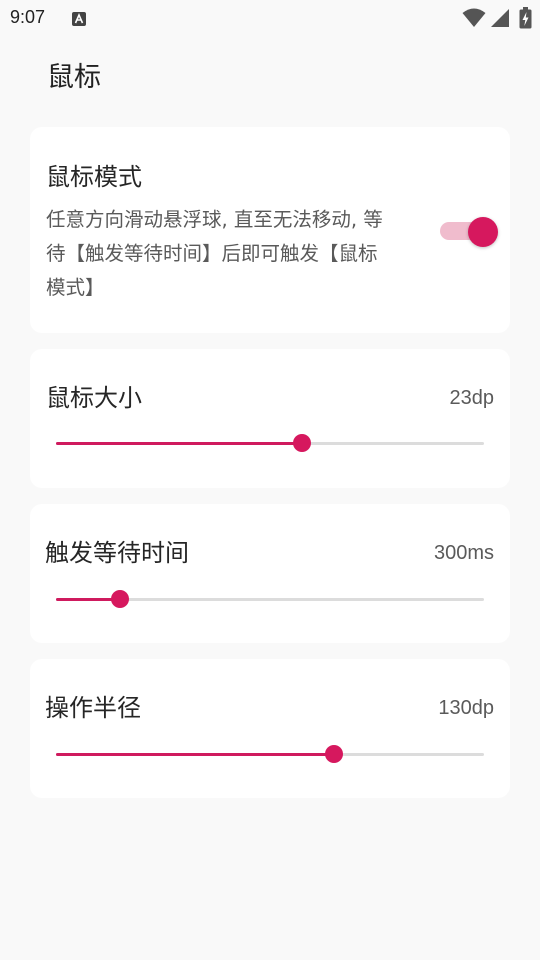 This screenshot has width=540, height=960. What do you see at coordinates (28, 17) in the screenshot?
I see `status-time: 9:07` at bounding box center [28, 17].